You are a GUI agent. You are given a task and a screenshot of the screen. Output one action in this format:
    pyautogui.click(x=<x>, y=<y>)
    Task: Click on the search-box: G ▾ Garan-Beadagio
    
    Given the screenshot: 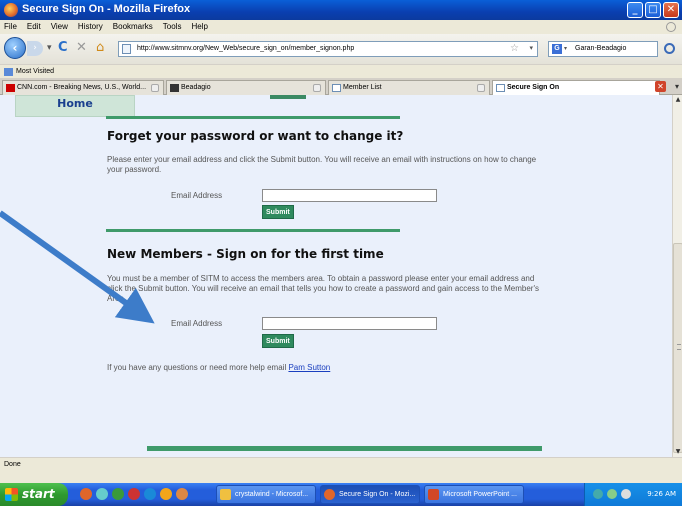 What is the action you would take?
    pyautogui.click(x=603, y=49)
    